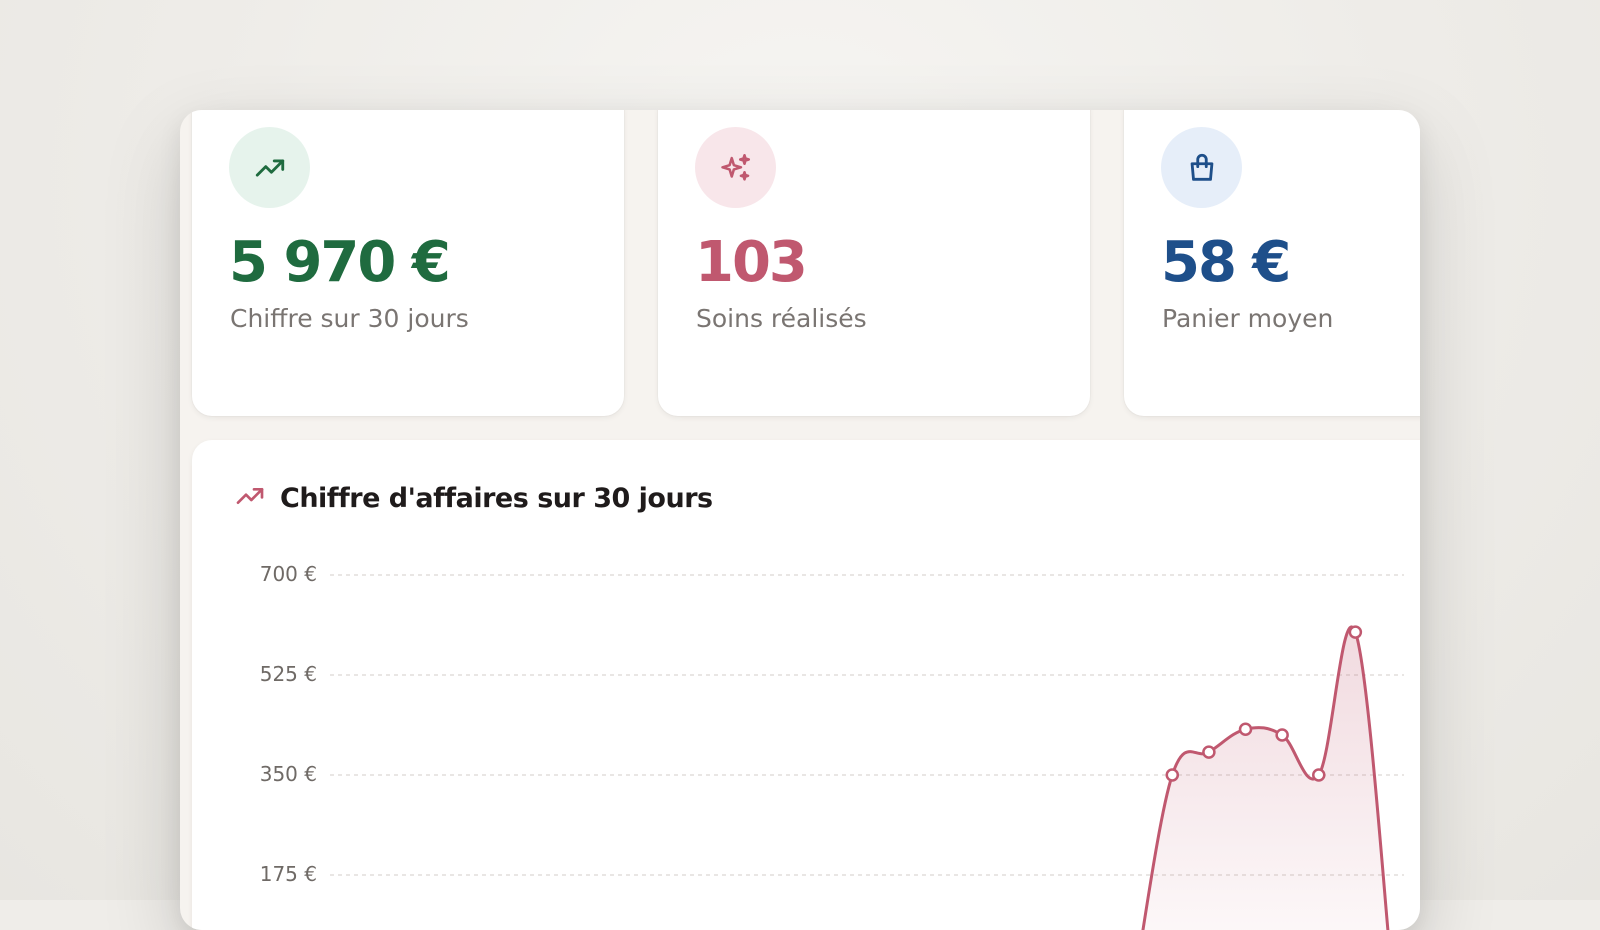 This screenshot has height=930, width=1600. What do you see at coordinates (751, 262) in the screenshot?
I see `stat-value-treatments: 103` at bounding box center [751, 262].